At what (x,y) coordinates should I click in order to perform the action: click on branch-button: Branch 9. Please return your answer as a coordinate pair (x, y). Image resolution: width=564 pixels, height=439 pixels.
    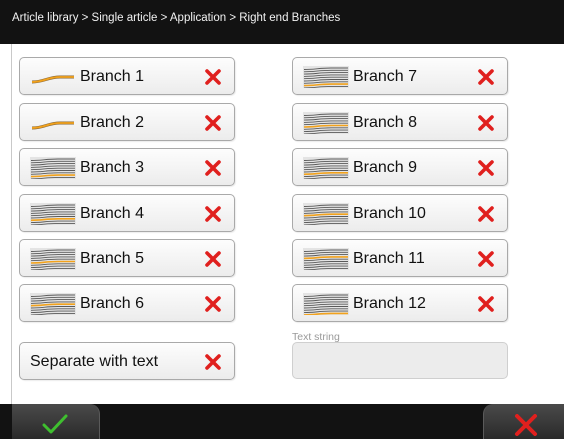
    Looking at the image, I should click on (400, 167).